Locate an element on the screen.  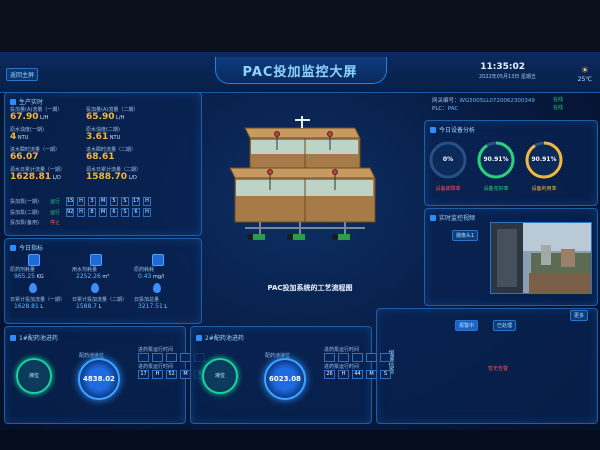
upper-tank-top is located at coordinates (302, 133).